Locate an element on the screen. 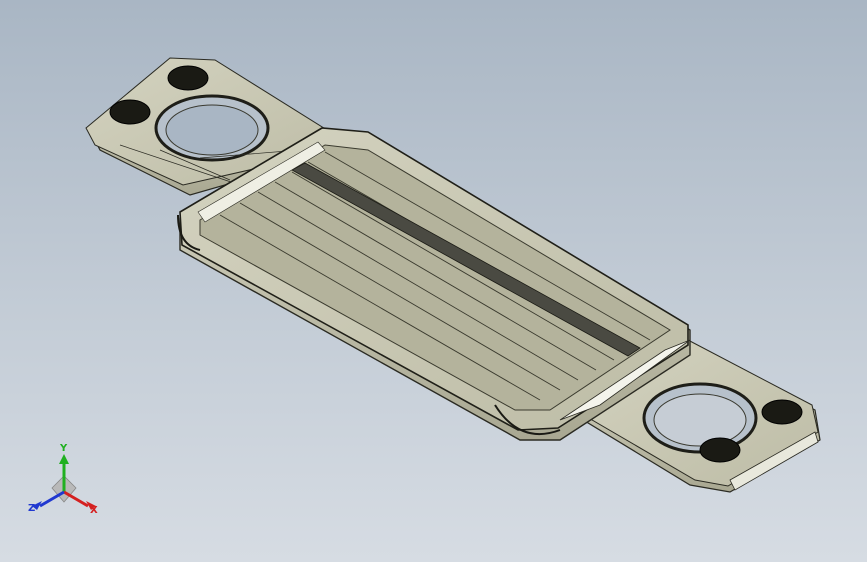  x-axis-arrow is located at coordinates (76, 499).